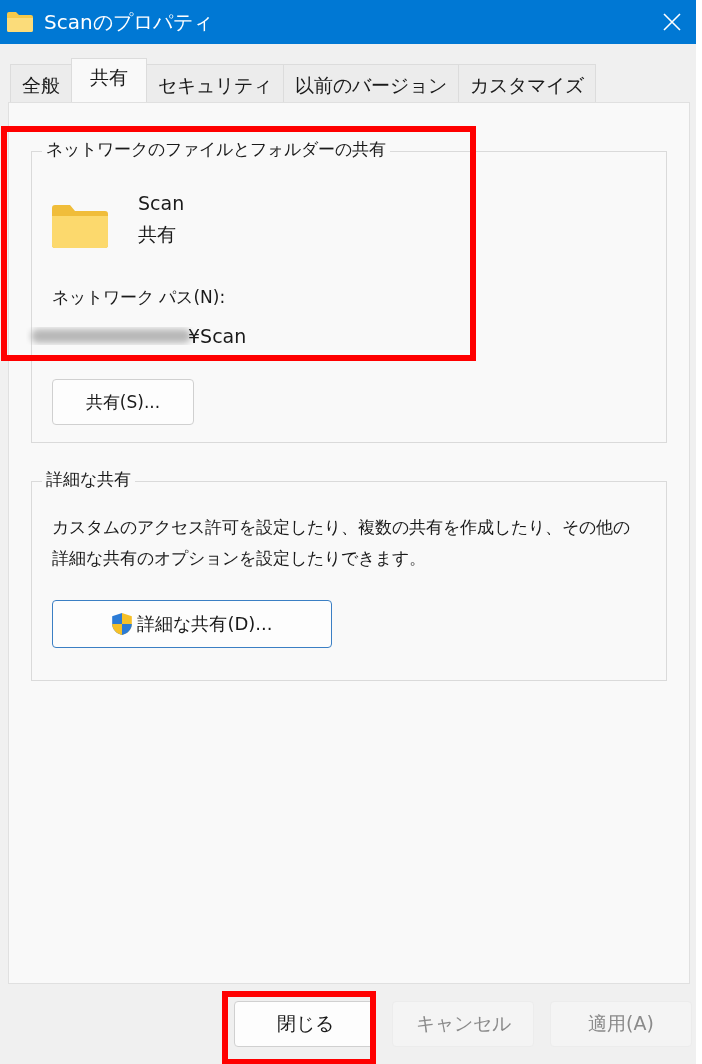 The width and height of the screenshot is (702, 1064). Describe the element at coordinates (88, 479) in the screenshot. I see `group-title: 詳細な共有` at that location.